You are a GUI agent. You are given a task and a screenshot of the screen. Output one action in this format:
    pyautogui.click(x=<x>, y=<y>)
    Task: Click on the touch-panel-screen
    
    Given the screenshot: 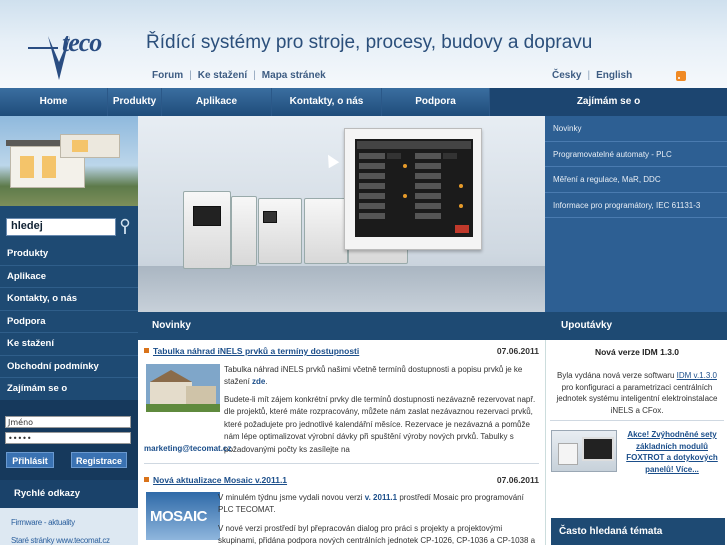 What is the action you would take?
    pyautogui.click(x=414, y=188)
    